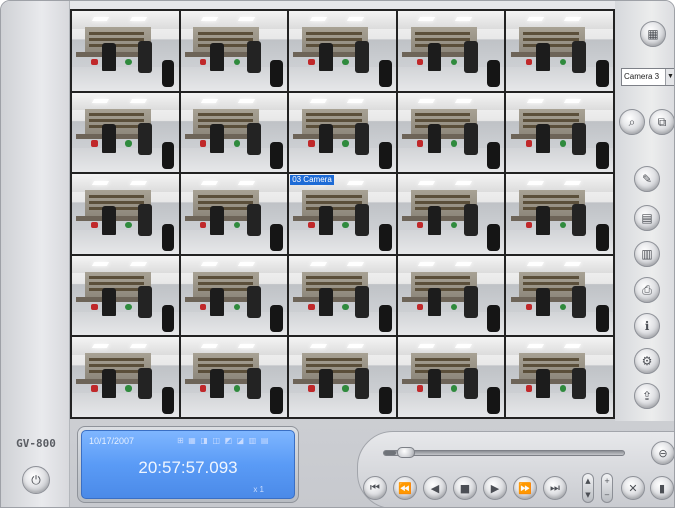 The width and height of the screenshot is (675, 508). What do you see at coordinates (662, 488) in the screenshot?
I see `snapshot-icon: ▮` at bounding box center [662, 488].